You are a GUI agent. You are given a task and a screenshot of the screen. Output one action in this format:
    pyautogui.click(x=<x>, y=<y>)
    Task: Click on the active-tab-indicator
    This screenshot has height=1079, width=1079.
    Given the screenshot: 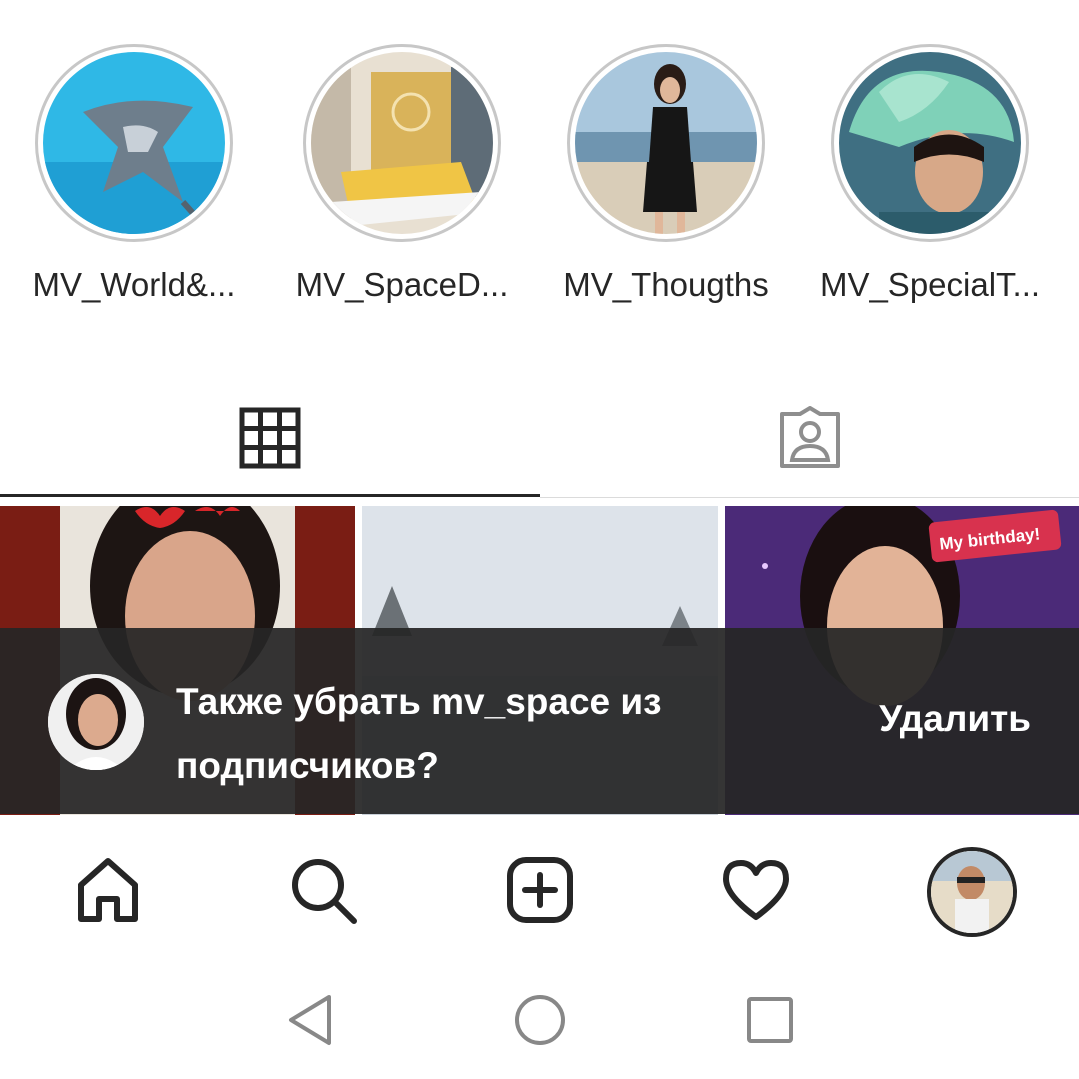 What is the action you would take?
    pyautogui.click(x=270, y=495)
    